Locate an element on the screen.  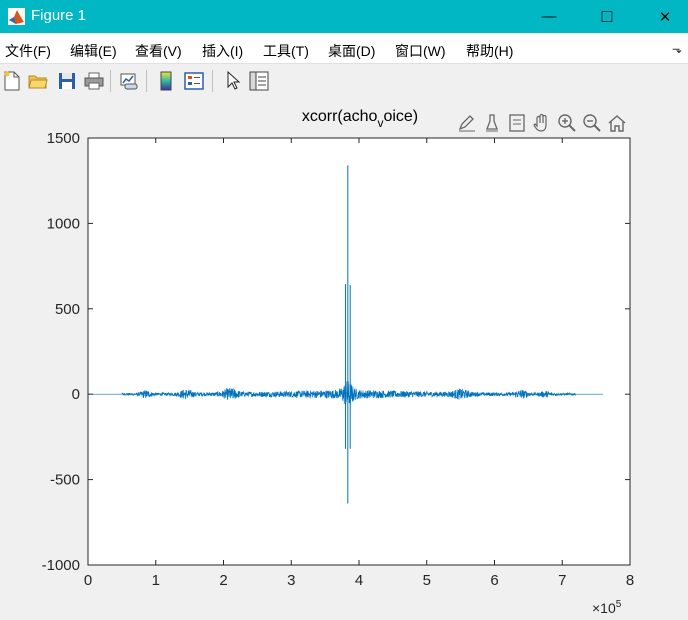
insert-colorbar-icon is located at coordinates (166, 81).